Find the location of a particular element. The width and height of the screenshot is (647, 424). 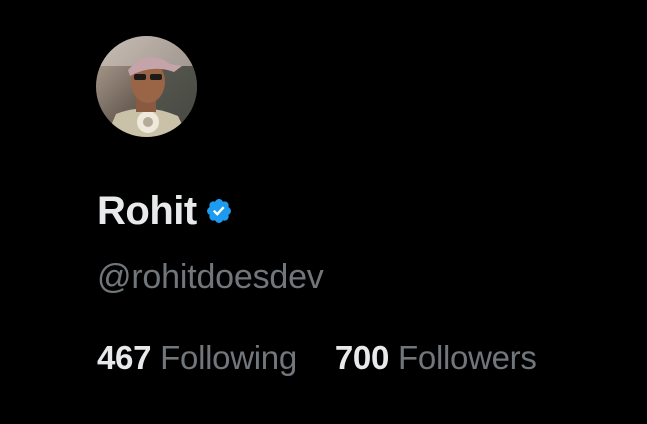

verified-badge-icon is located at coordinates (219, 211).